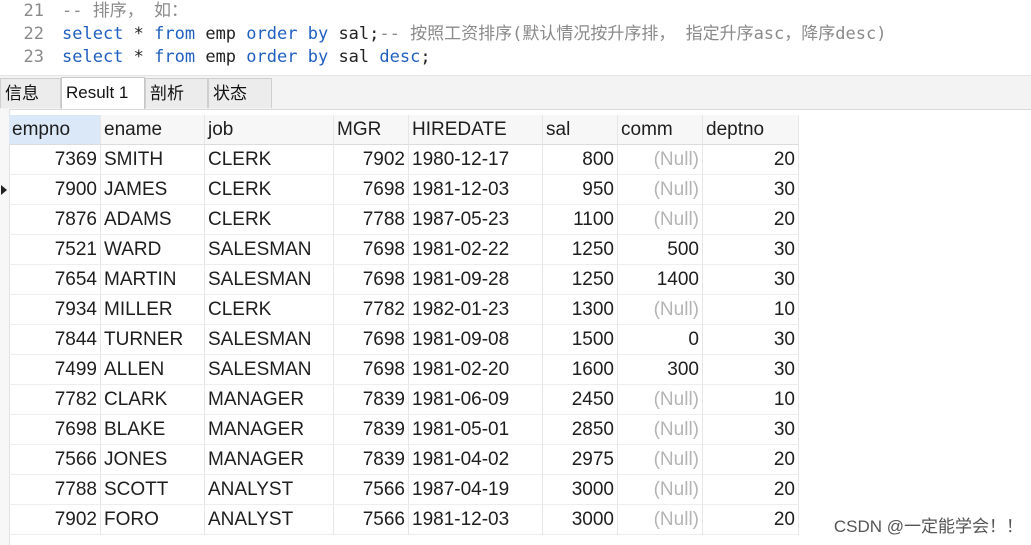  What do you see at coordinates (751, 130) in the screenshot?
I see `column-header-deptno: deptno` at bounding box center [751, 130].